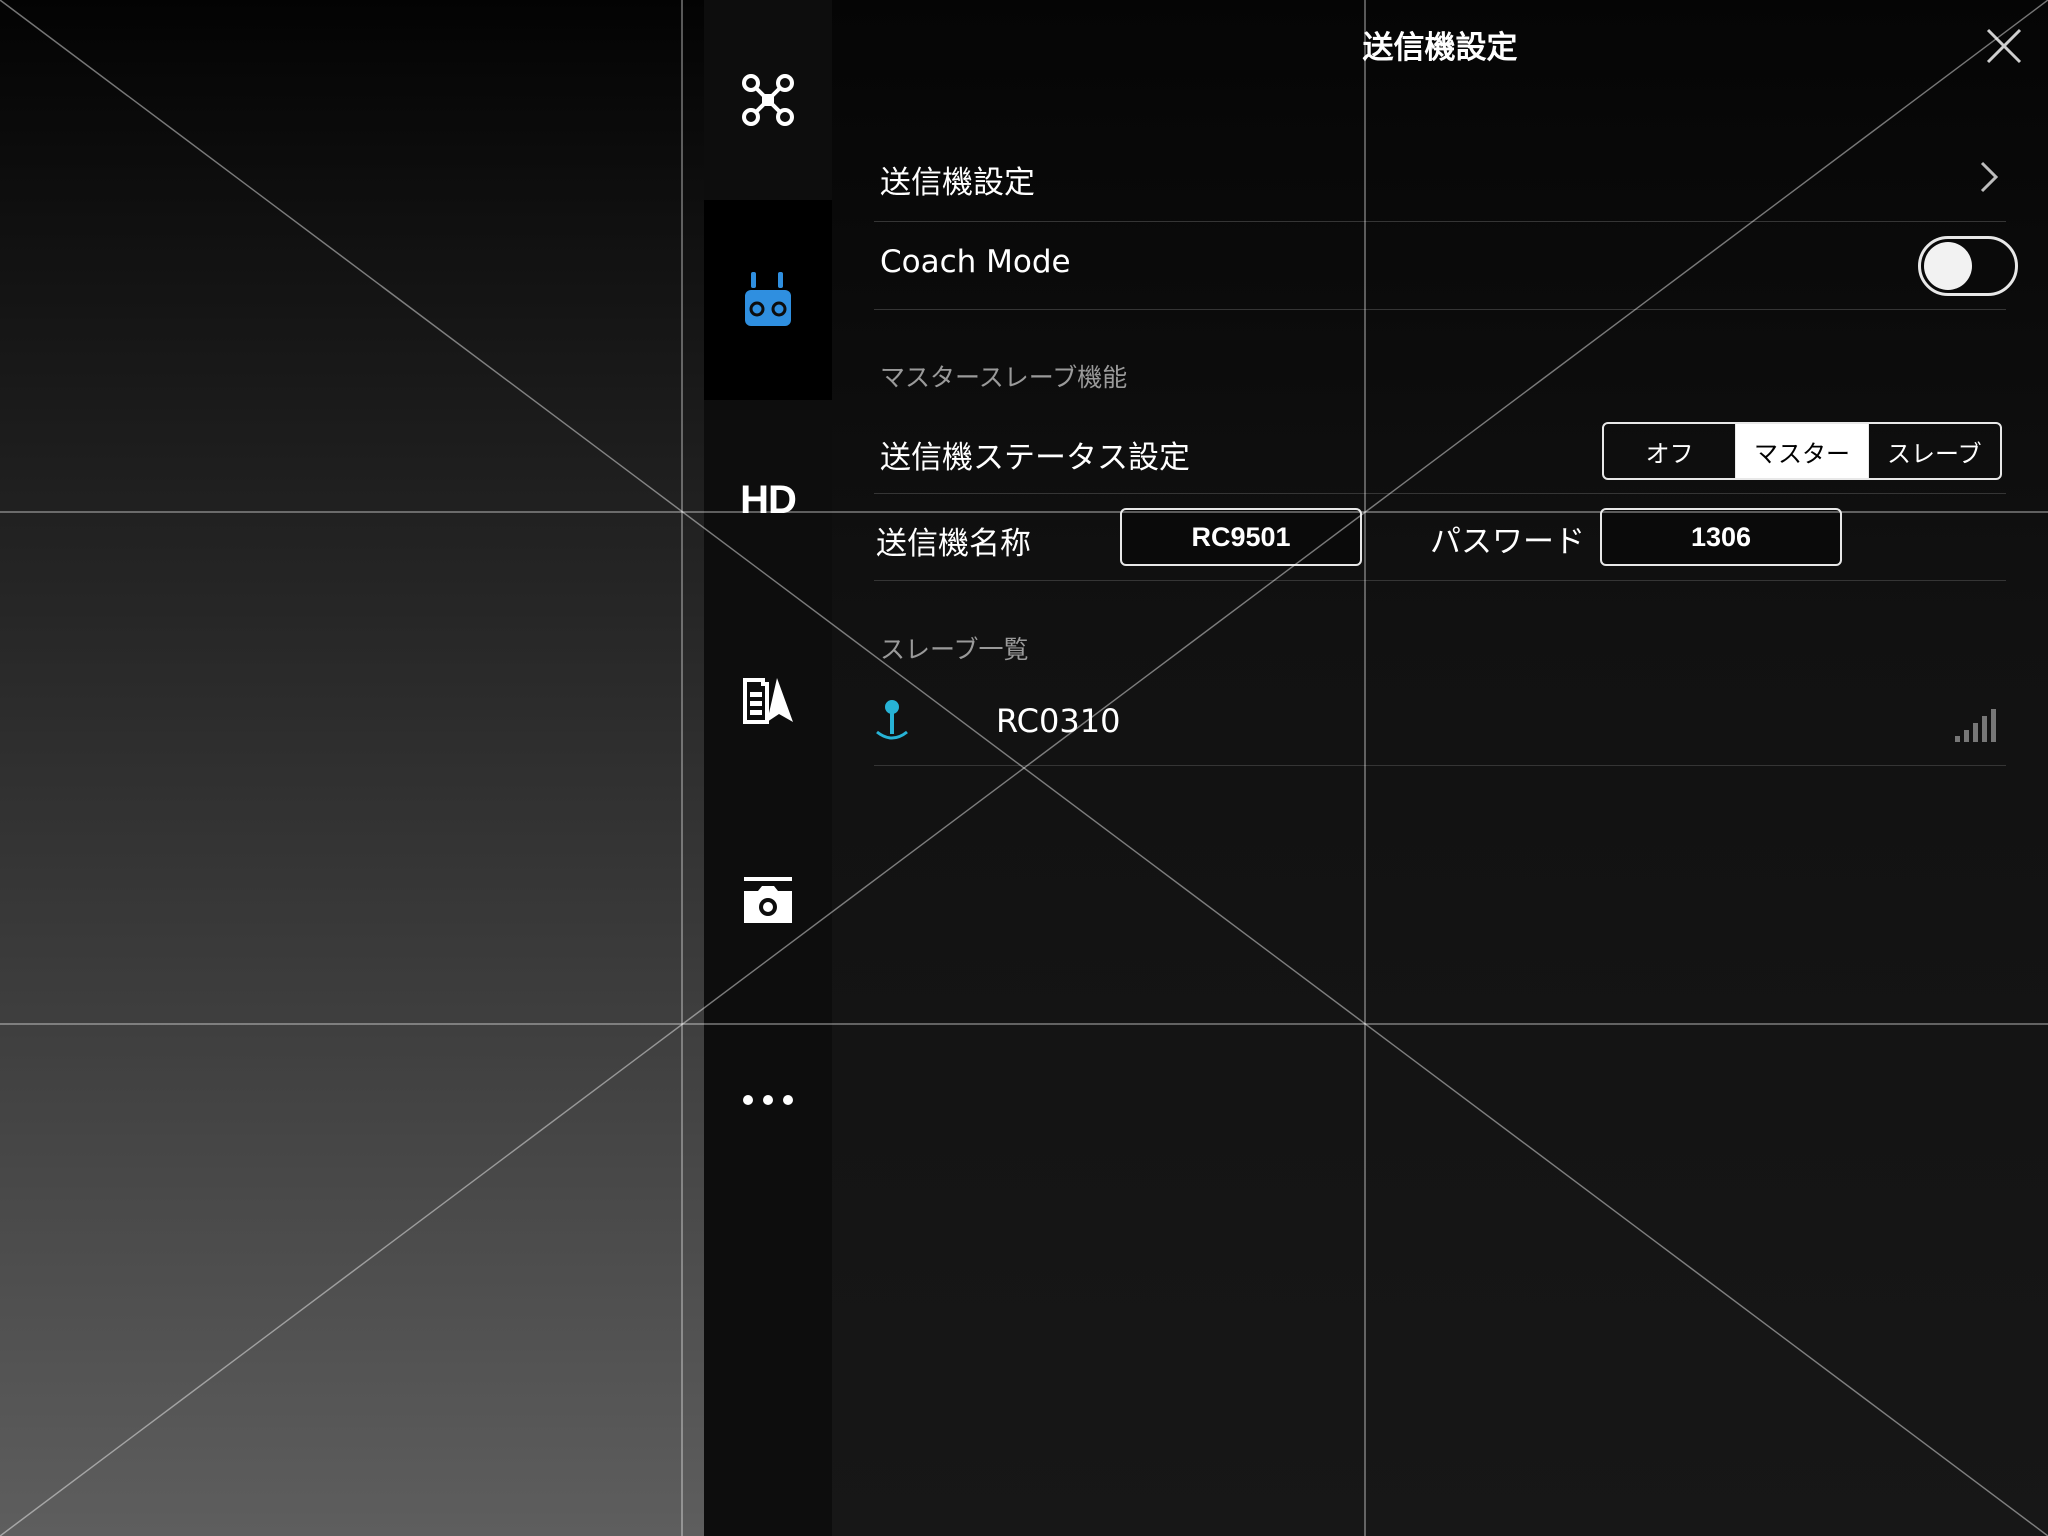 The width and height of the screenshot is (2048, 1536). I want to click on more-icon, so click(768, 1100).